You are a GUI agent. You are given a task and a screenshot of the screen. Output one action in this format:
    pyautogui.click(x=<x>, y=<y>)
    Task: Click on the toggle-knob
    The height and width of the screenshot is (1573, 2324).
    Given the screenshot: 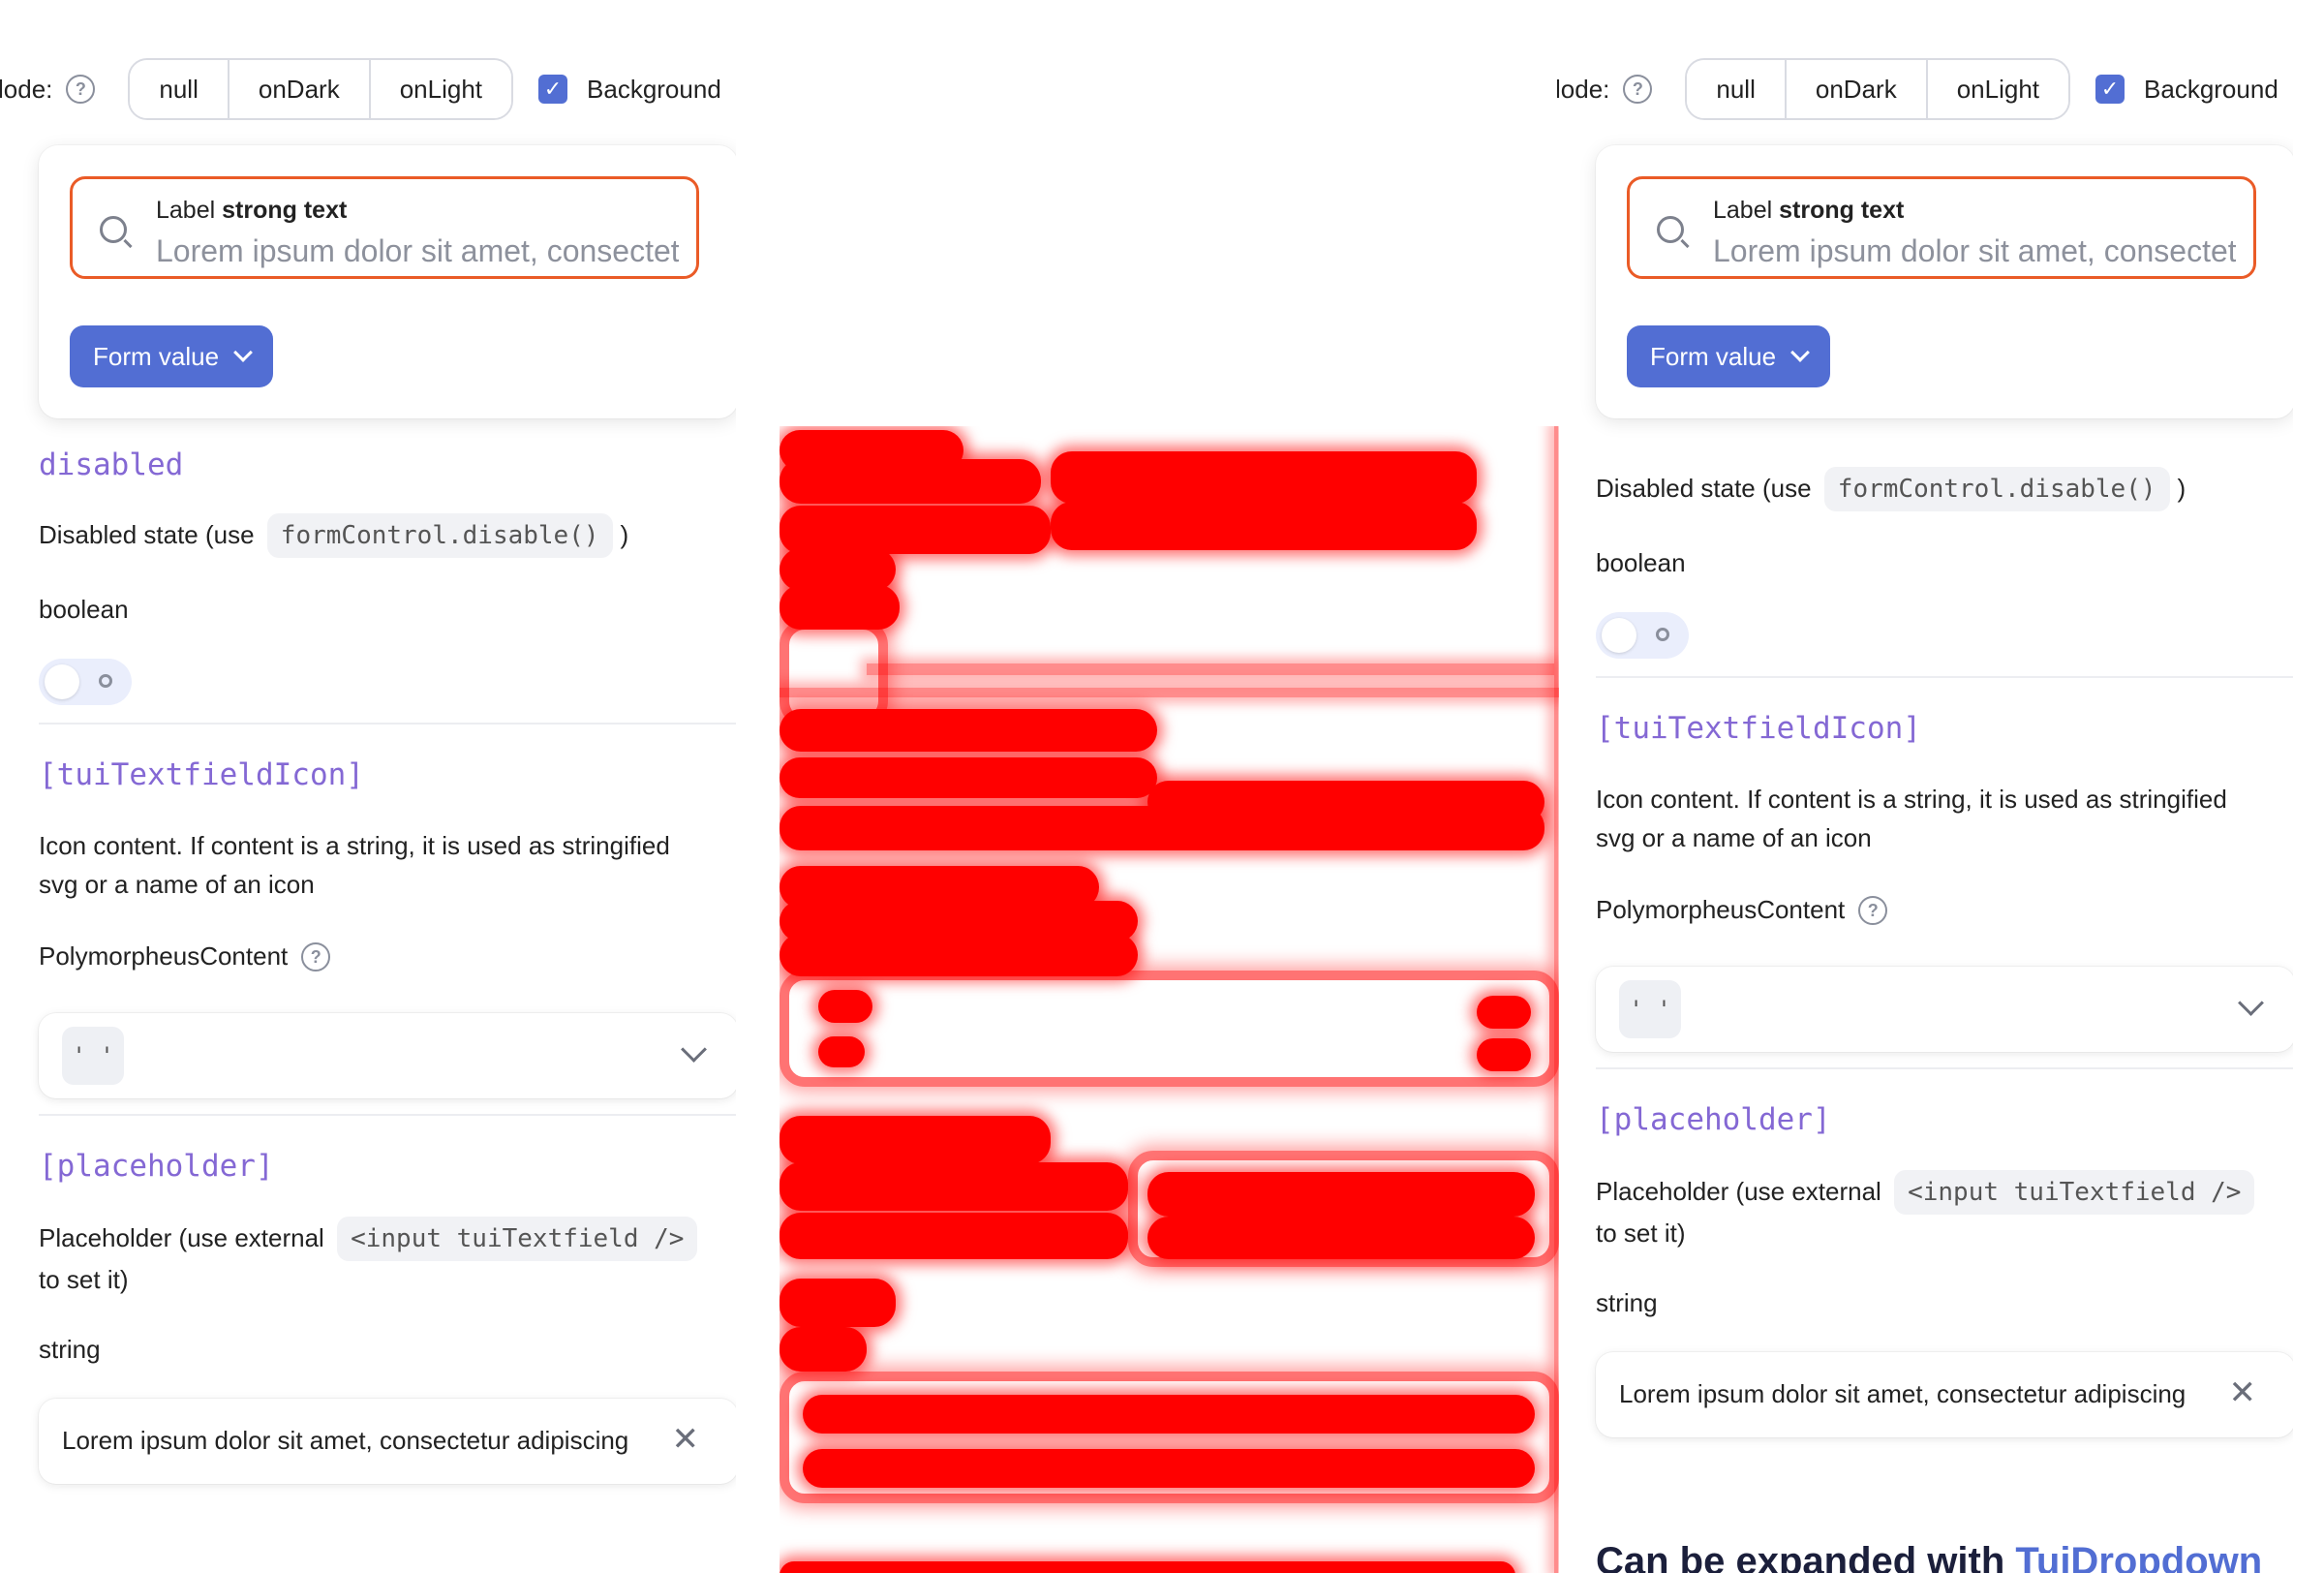 What is the action you would take?
    pyautogui.click(x=62, y=681)
    